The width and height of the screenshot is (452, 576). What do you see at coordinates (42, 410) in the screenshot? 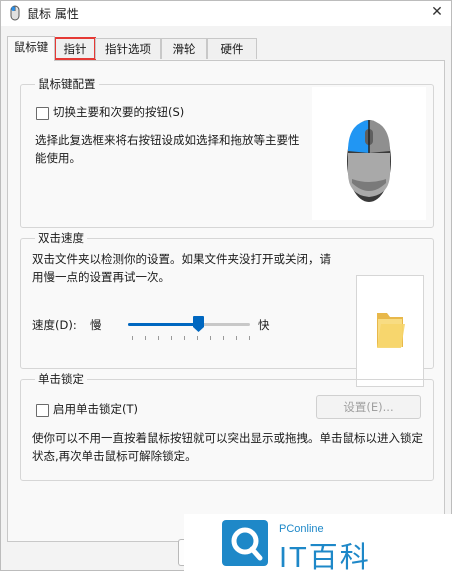
I see `click-lock-checkbox` at bounding box center [42, 410].